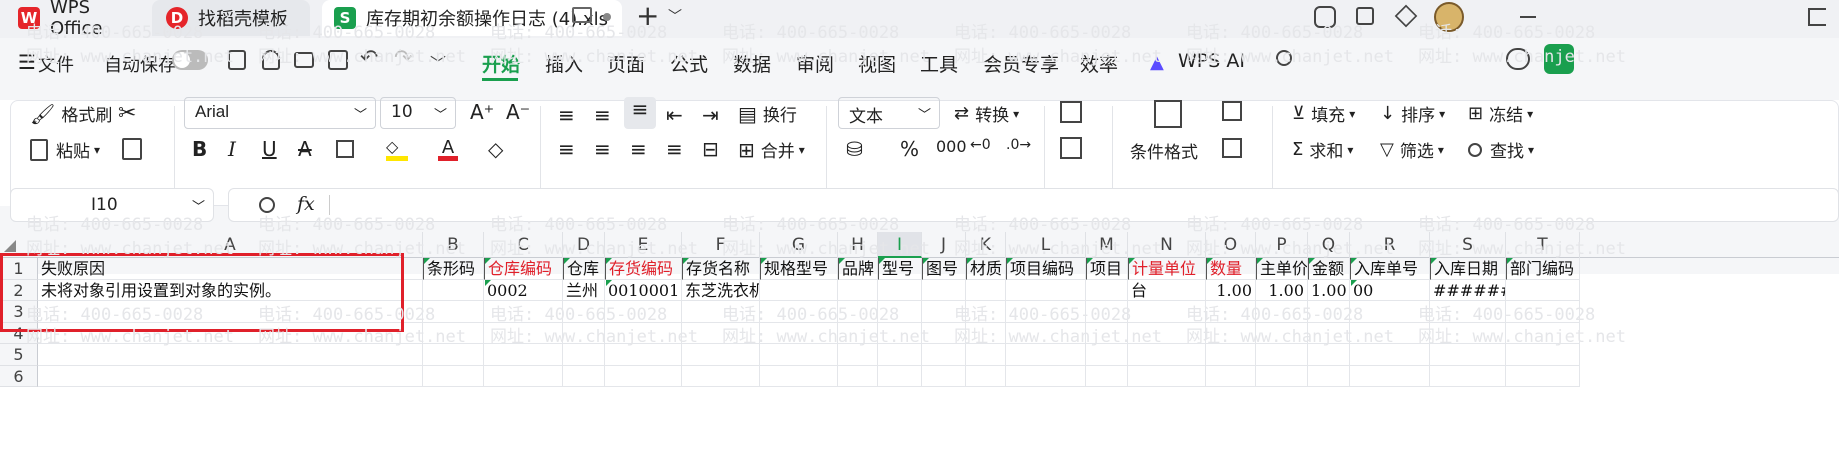 The width and height of the screenshot is (1839, 453). Describe the element at coordinates (643, 312) in the screenshot. I see `cell-E3` at that location.